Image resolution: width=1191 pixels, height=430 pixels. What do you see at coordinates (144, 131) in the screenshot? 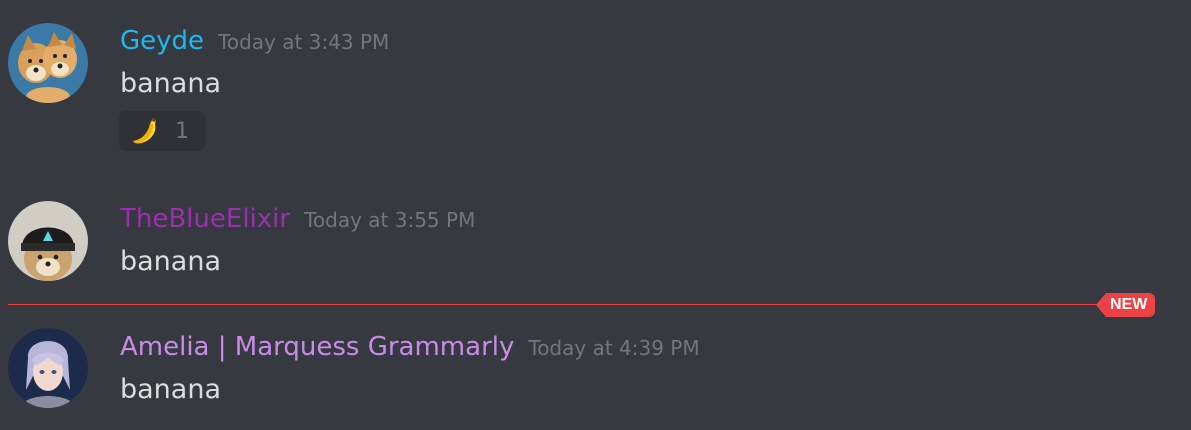
I see `banana-emoji-icon` at bounding box center [144, 131].